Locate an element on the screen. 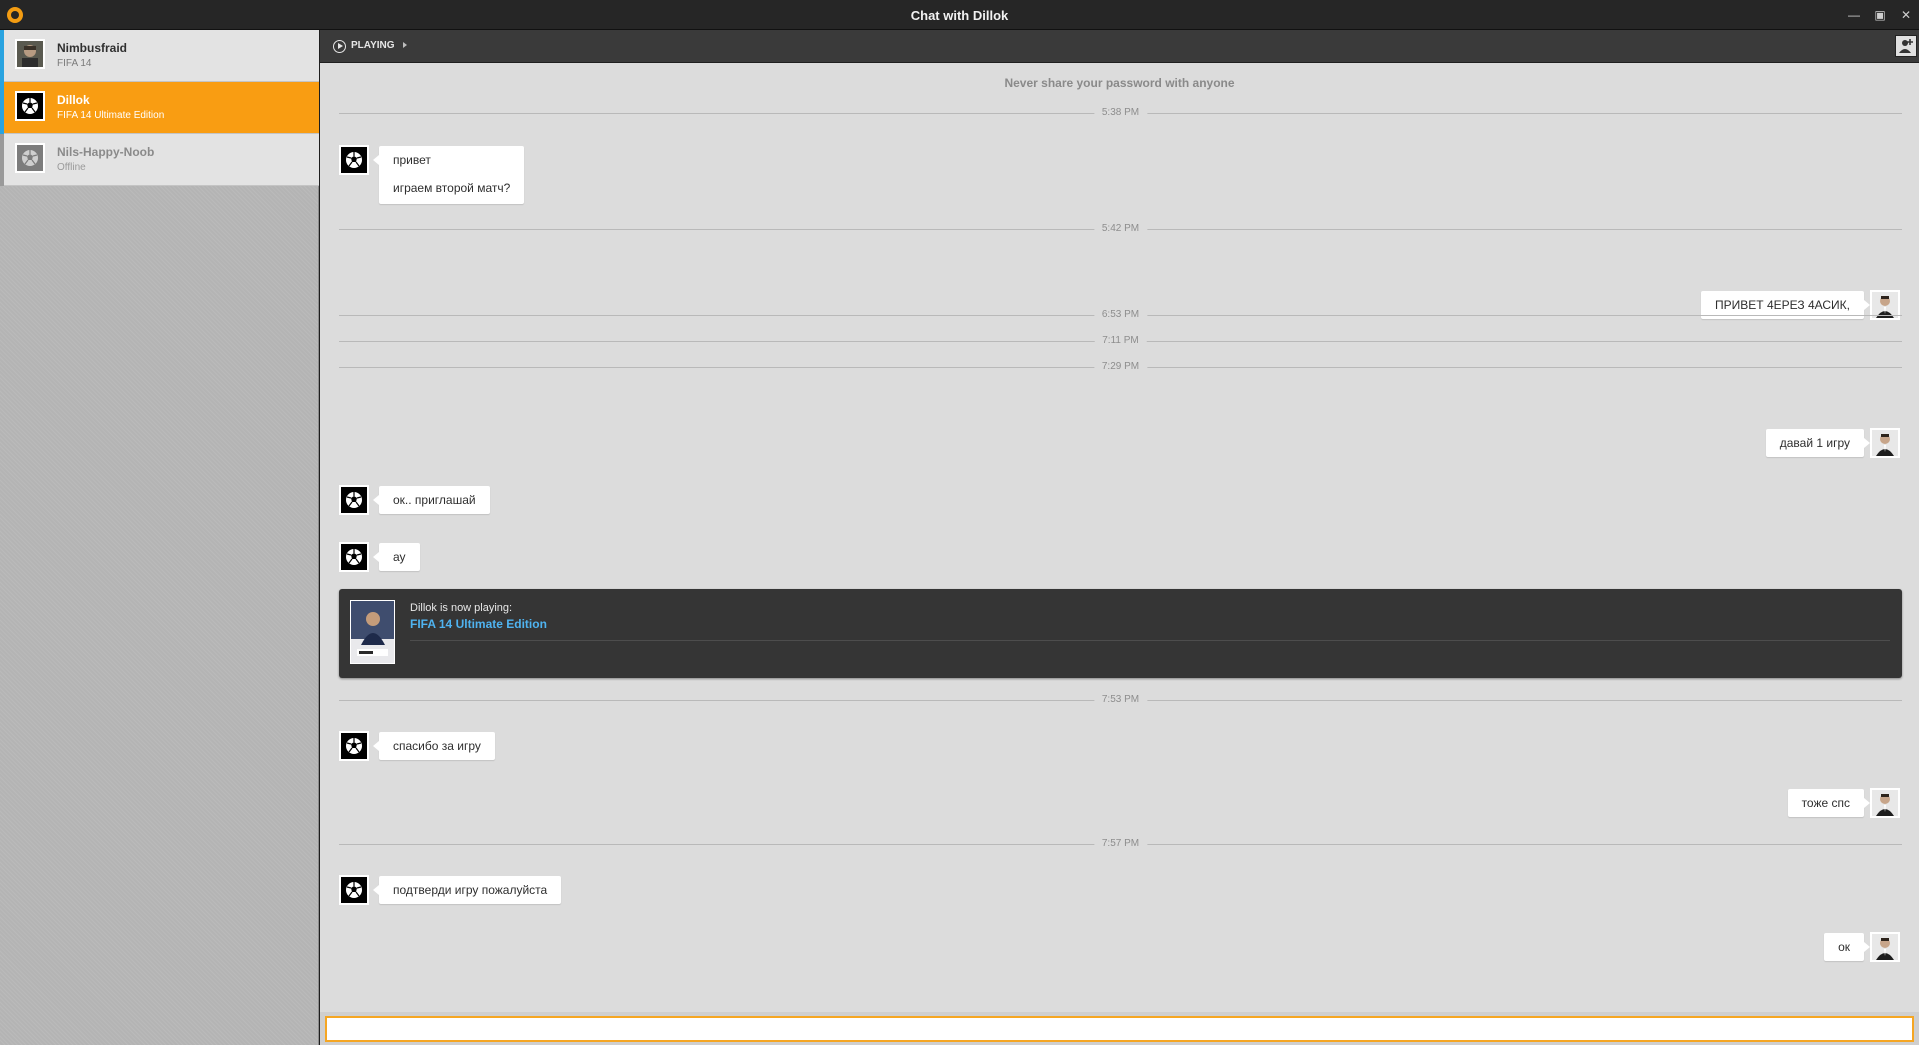 The image size is (1919, 1045). timestamp-divider: 5:38 PM is located at coordinates (1120, 113).